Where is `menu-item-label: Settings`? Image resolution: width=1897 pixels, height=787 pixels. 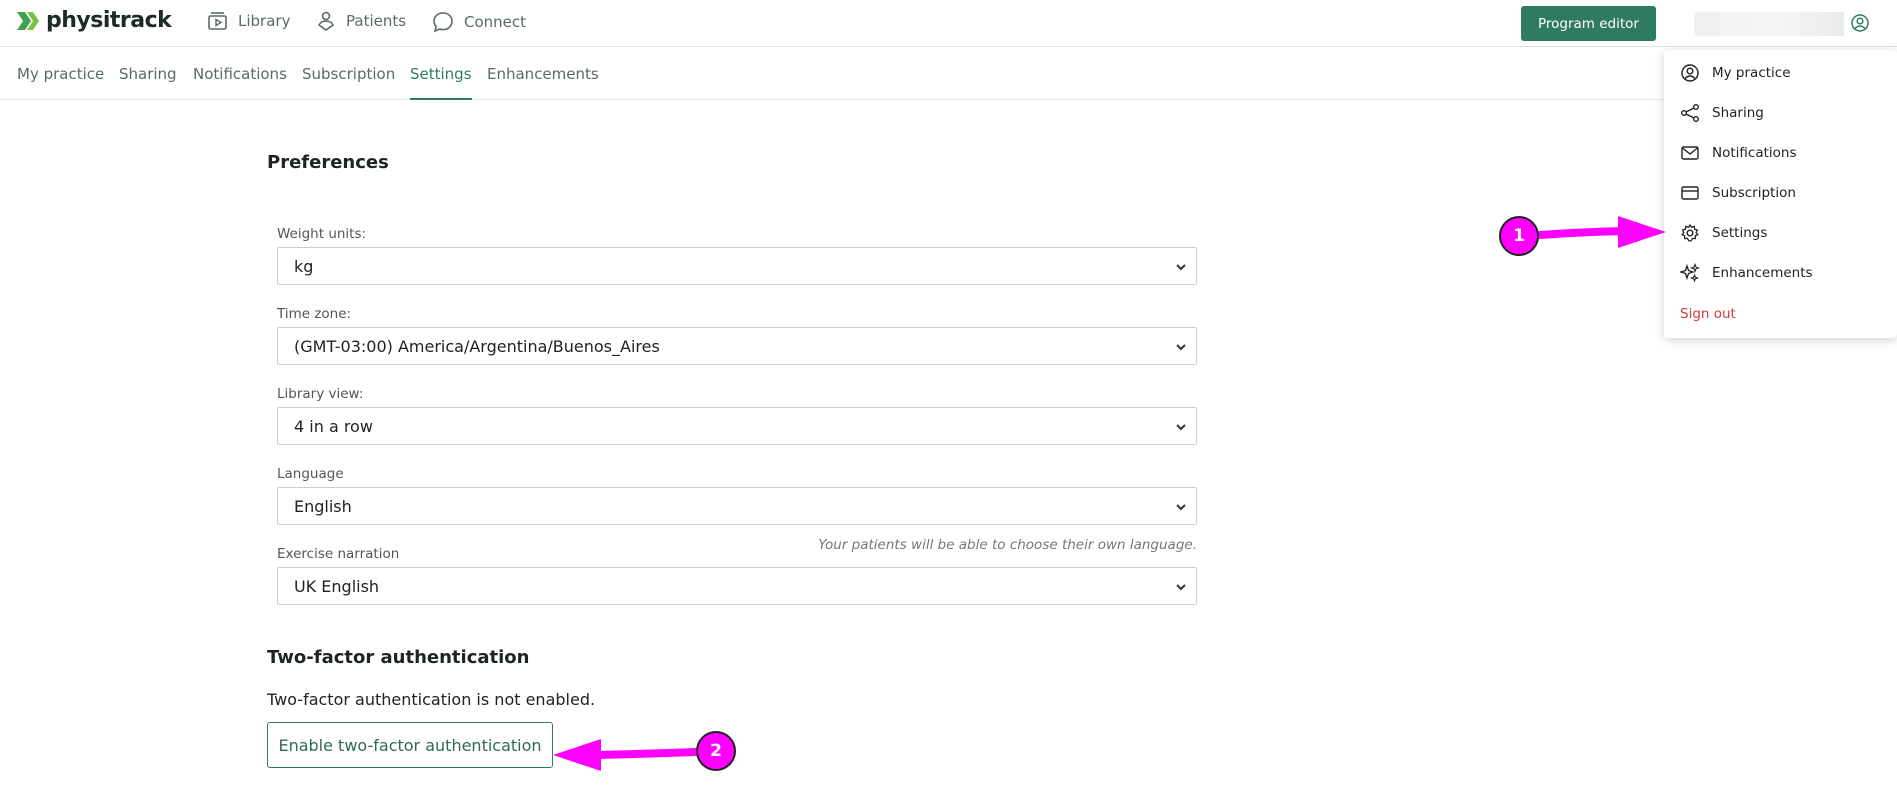 menu-item-label: Settings is located at coordinates (1740, 233).